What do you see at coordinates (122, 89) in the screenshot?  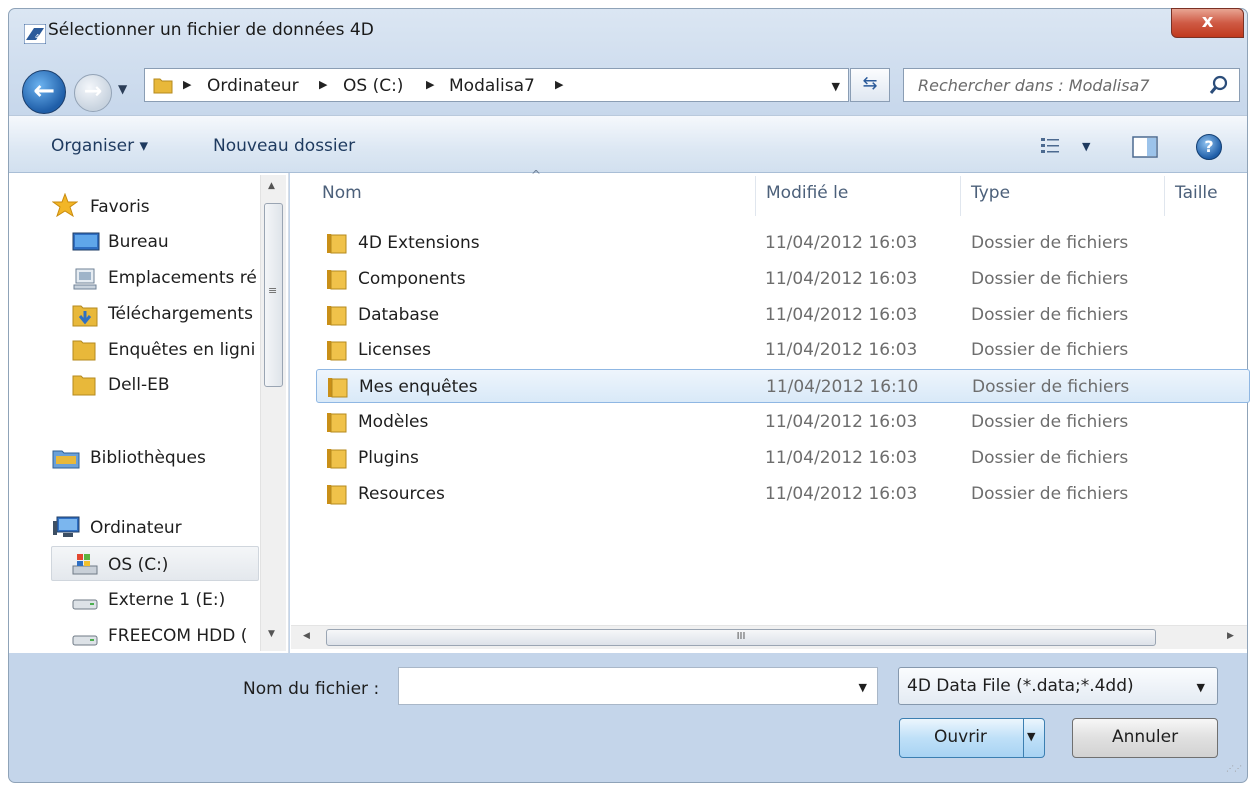 I see `history-dropdown: ▼` at bounding box center [122, 89].